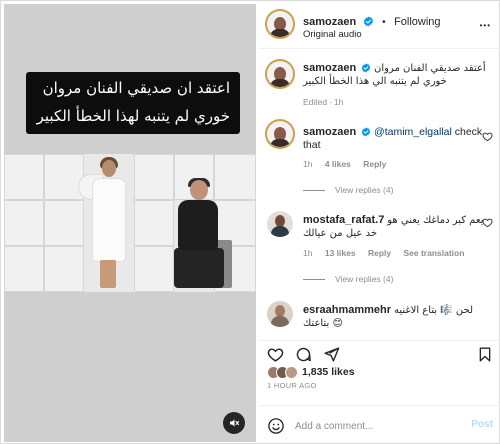 The width and height of the screenshot is (500, 444). I want to click on comment-mention-link: @tamim_elgallal, so click(413, 132).